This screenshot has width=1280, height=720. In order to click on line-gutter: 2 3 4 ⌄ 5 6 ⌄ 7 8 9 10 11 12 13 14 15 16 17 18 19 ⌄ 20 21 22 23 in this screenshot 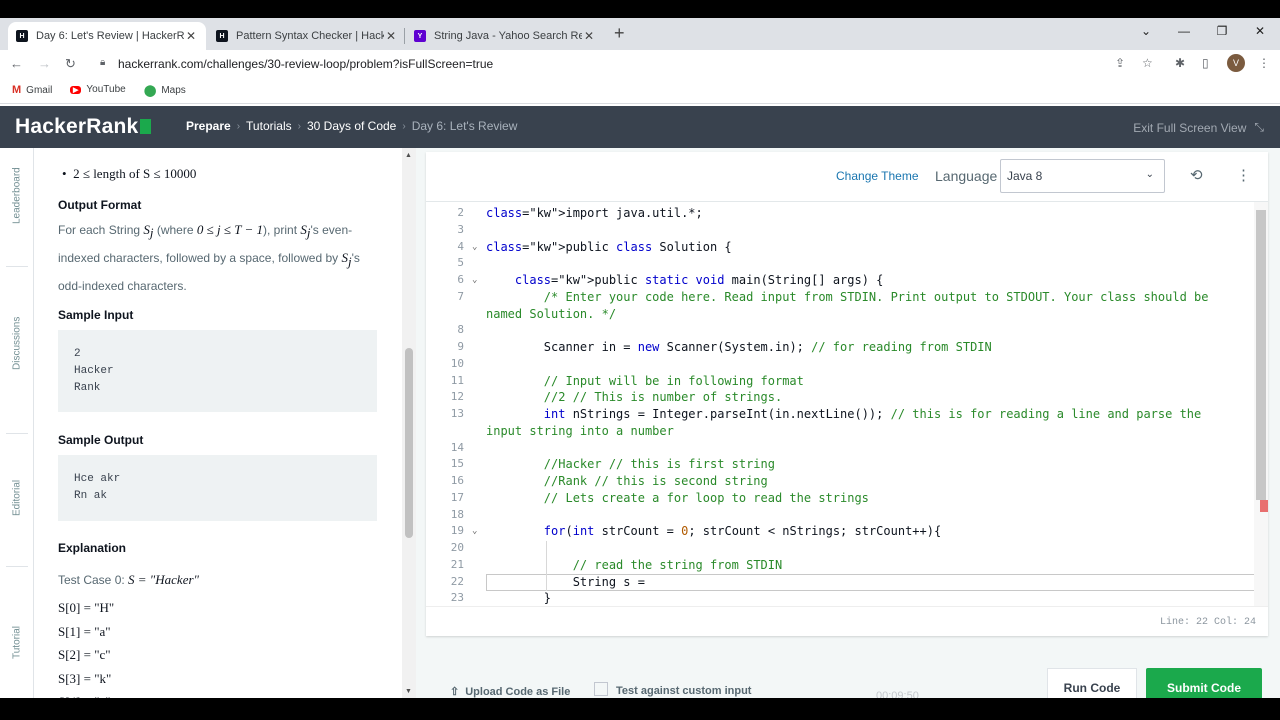, I will do `click(451, 404)`.